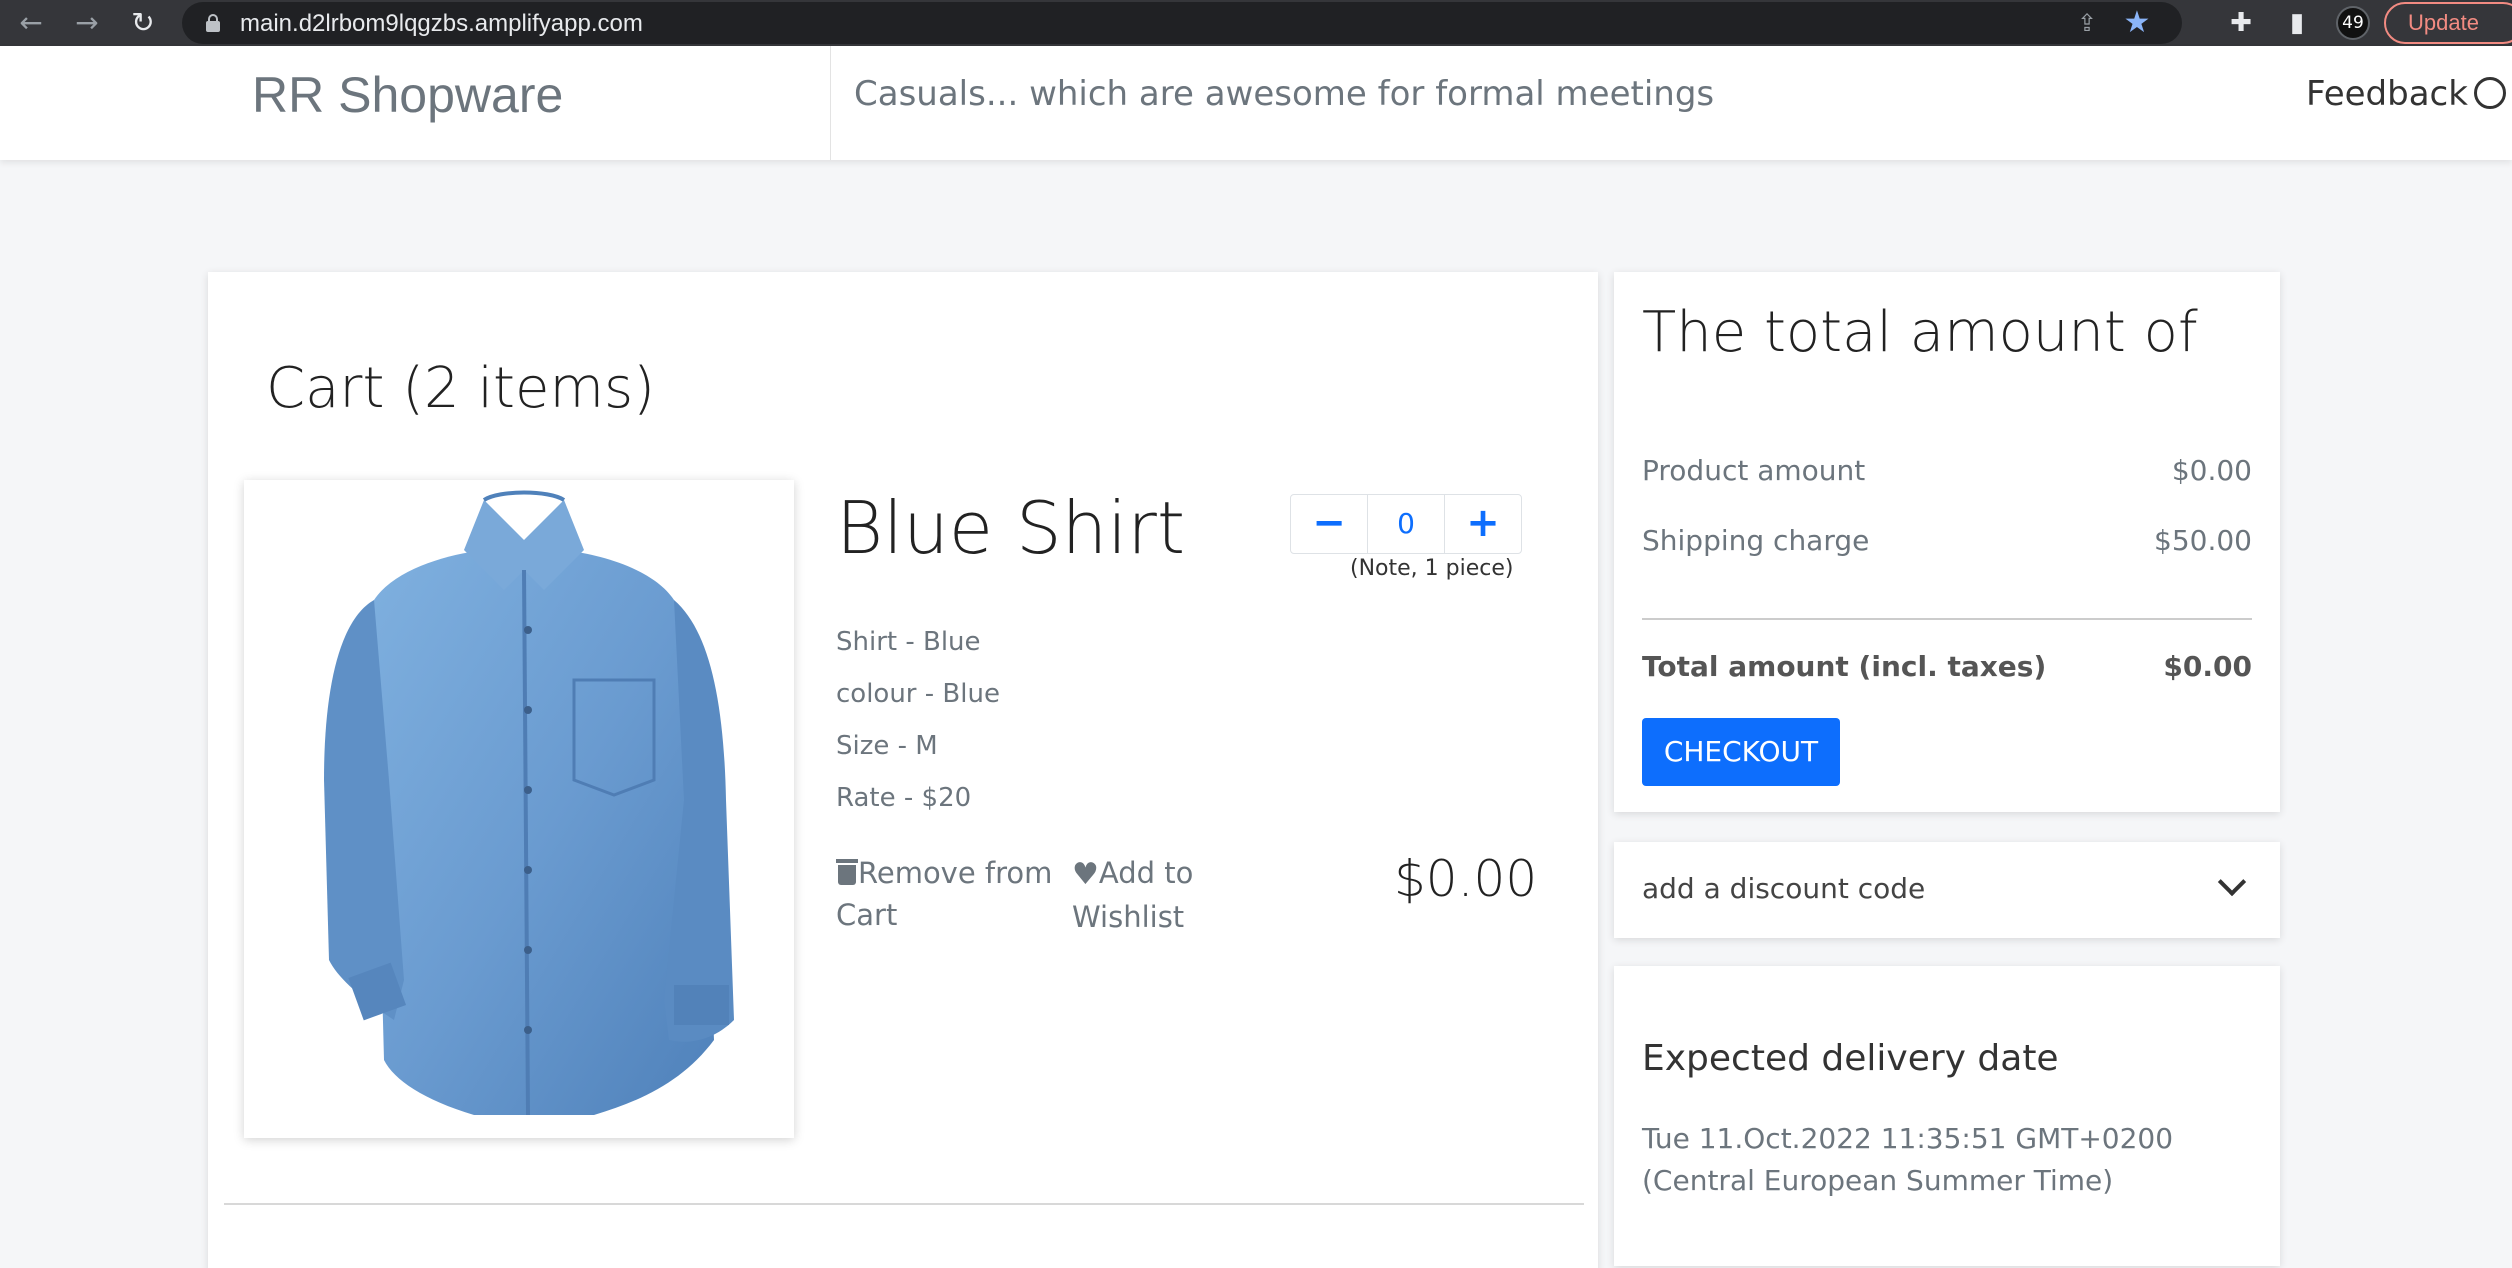  I want to click on product-amount-label: Product amount, so click(1754, 470).